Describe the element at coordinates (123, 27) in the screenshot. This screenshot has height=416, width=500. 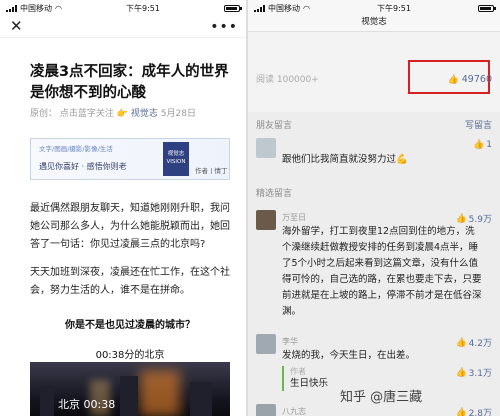
I see `article-nav-bar: ✕ •••` at that location.